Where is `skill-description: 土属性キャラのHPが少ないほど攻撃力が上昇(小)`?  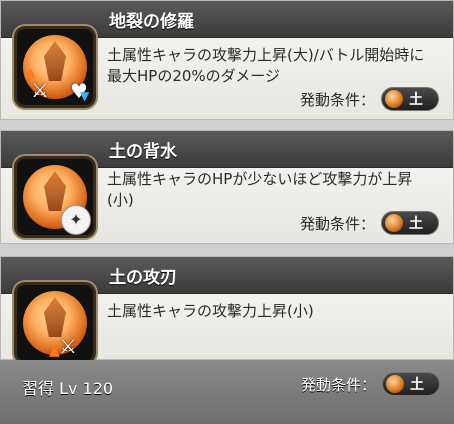 skill-description: 土属性キャラのHPが少ないほど攻撃力が上昇(小) is located at coordinates (260, 189).